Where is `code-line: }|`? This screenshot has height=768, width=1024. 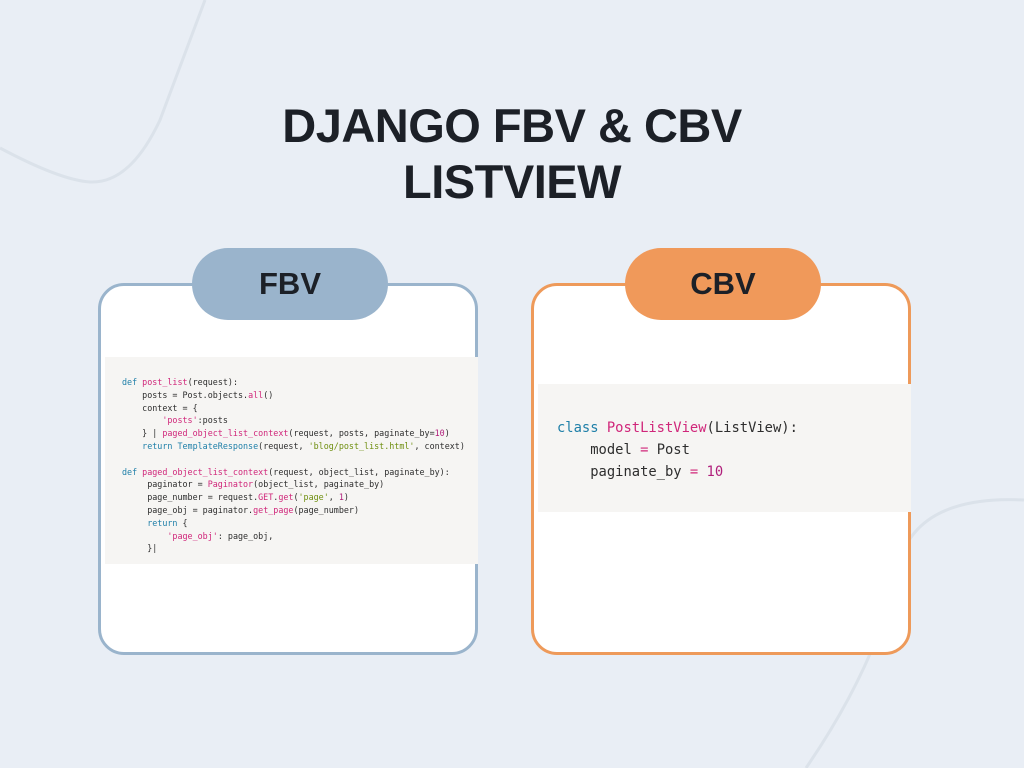 code-line: }| is located at coordinates (140, 548).